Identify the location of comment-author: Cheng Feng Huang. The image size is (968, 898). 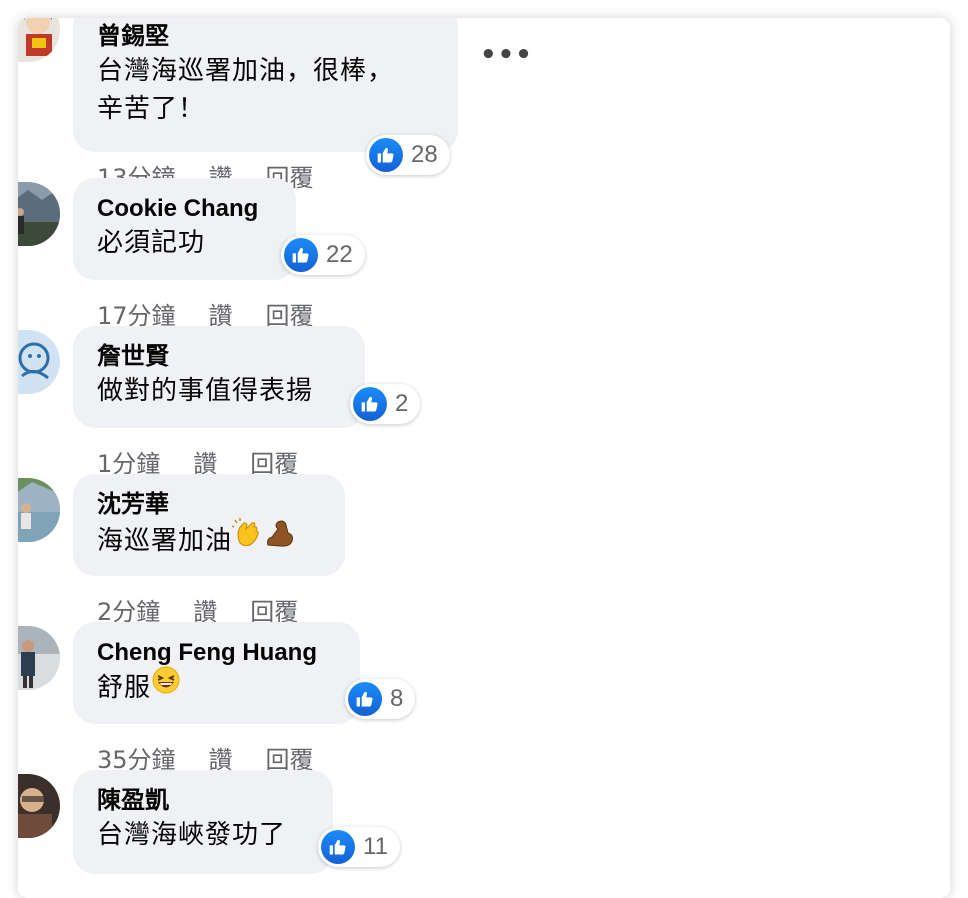
(216, 653).